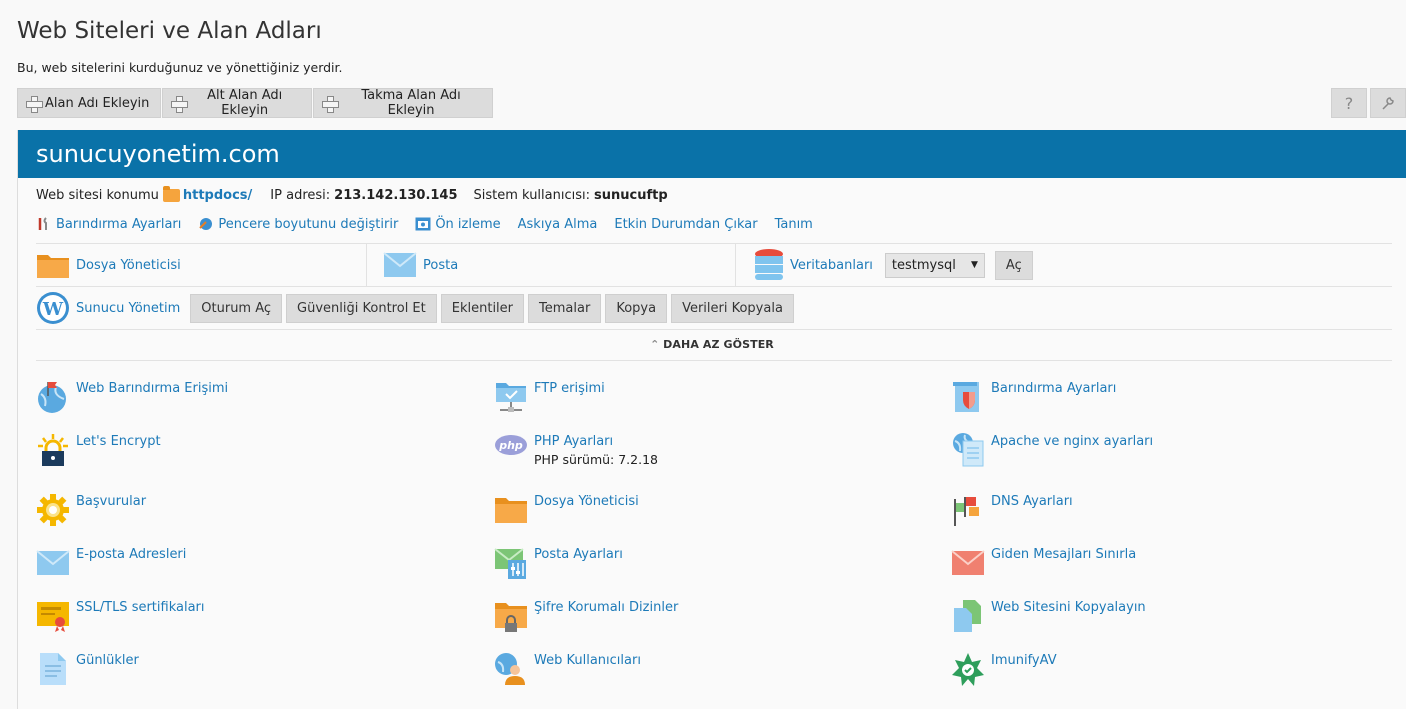 The image size is (1406, 709). What do you see at coordinates (636, 308) in the screenshot?
I see `wp-clone-button: Kopya` at bounding box center [636, 308].